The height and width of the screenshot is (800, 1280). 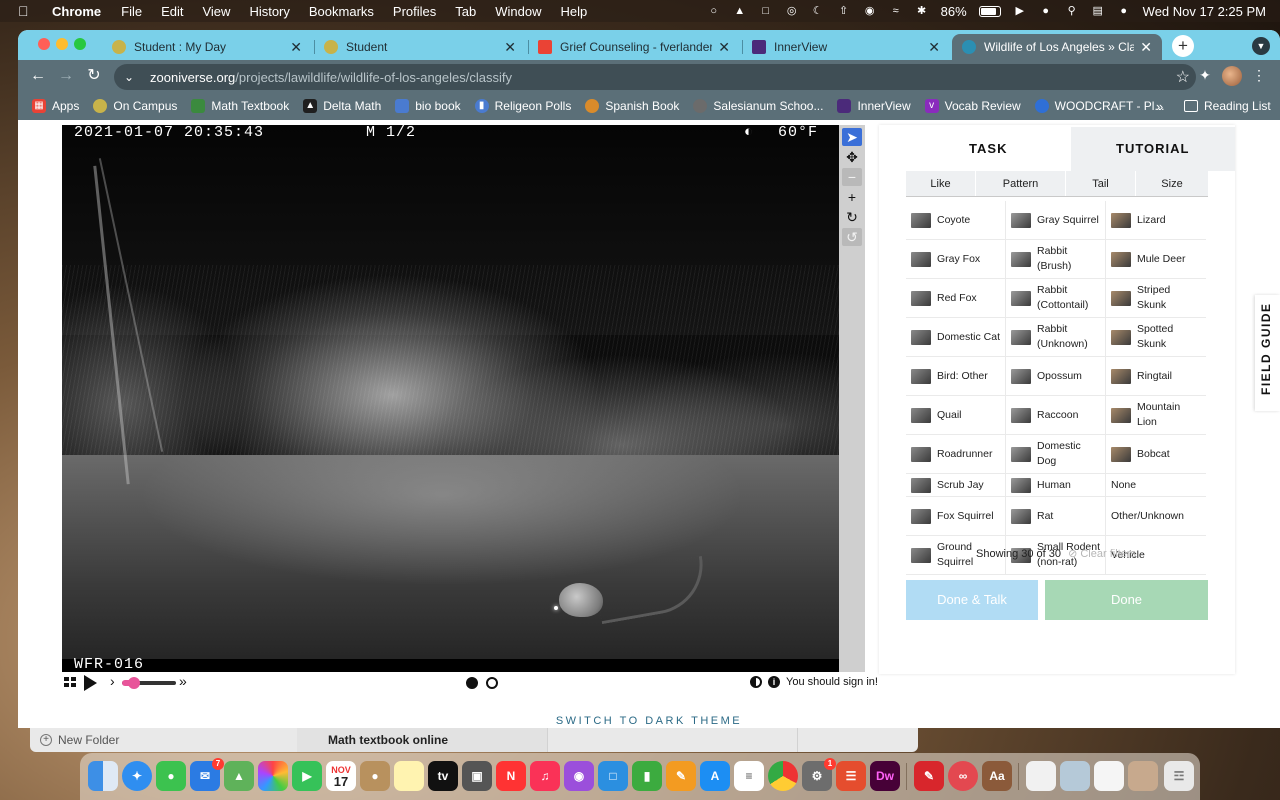 I want to click on clock: Wed Nov 17 2:25 PM, so click(x=1204, y=11).